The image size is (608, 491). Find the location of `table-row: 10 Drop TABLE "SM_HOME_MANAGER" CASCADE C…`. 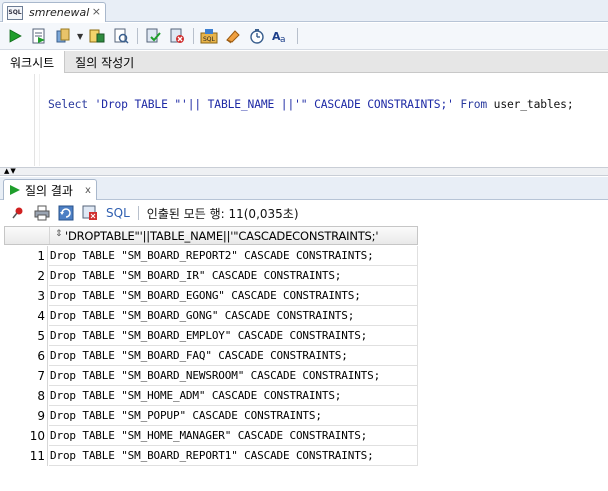

table-row: 10 Drop TABLE "SM_HOME_MANAGER" CASCADE C… is located at coordinates (211, 436).